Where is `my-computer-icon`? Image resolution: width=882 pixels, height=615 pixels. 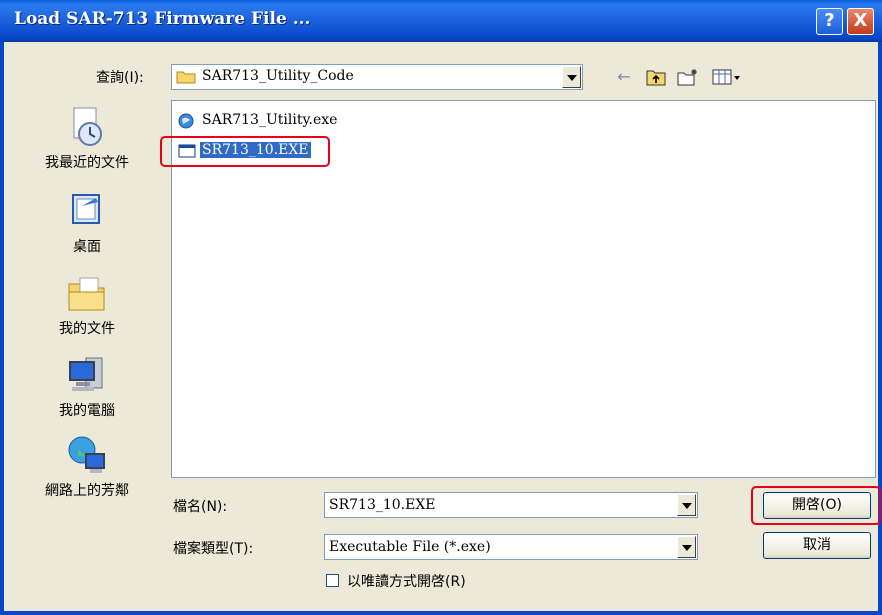 my-computer-icon is located at coordinates (86, 374).